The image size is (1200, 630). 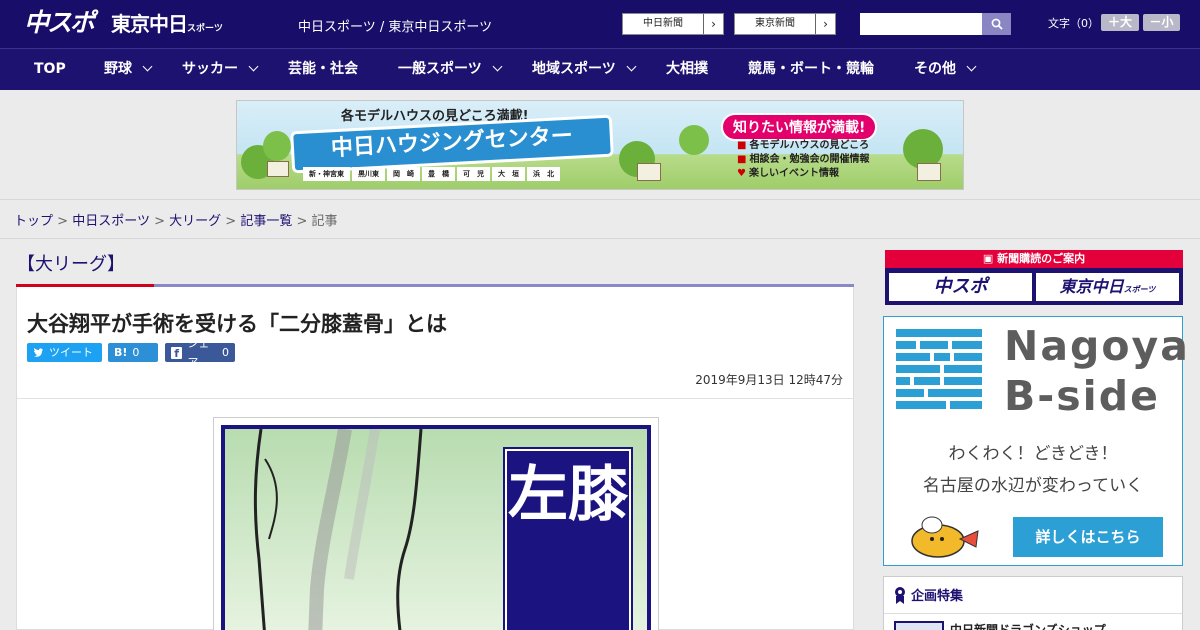 I want to click on ad-pill: 知りたい情報が満載!, so click(x=799, y=127).